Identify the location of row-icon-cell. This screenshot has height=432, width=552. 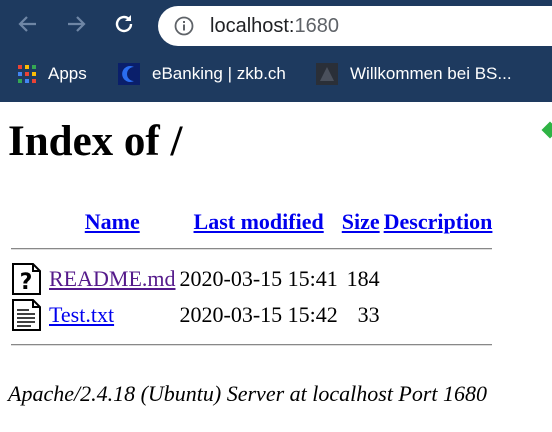
(28, 315).